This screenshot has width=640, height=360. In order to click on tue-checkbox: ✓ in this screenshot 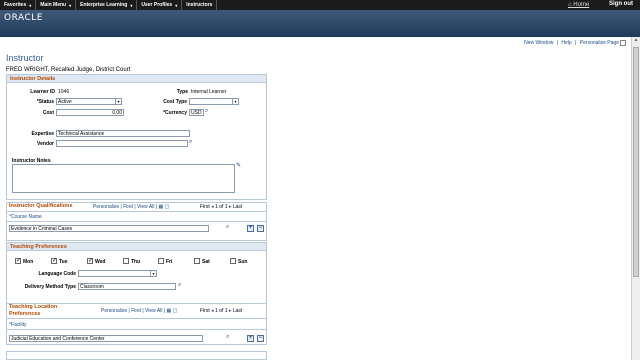, I will do `click(54, 261)`.